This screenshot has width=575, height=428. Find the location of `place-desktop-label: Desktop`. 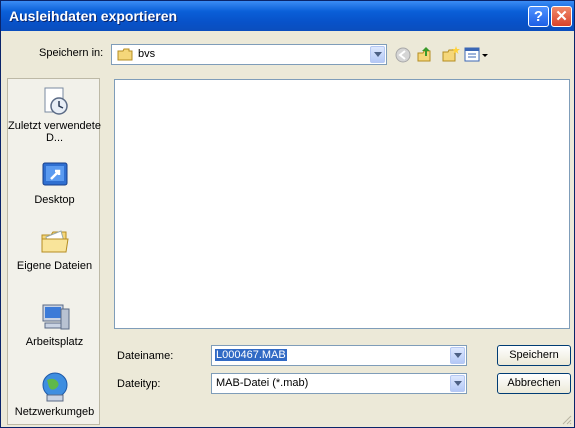

place-desktop-label: Desktop is located at coordinates (54, 200).